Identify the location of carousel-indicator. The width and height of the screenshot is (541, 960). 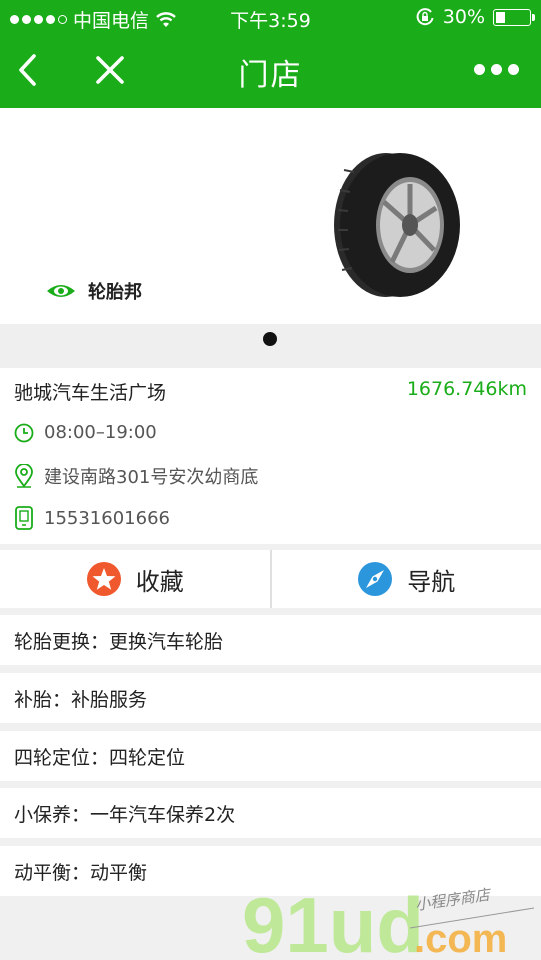
(270, 346).